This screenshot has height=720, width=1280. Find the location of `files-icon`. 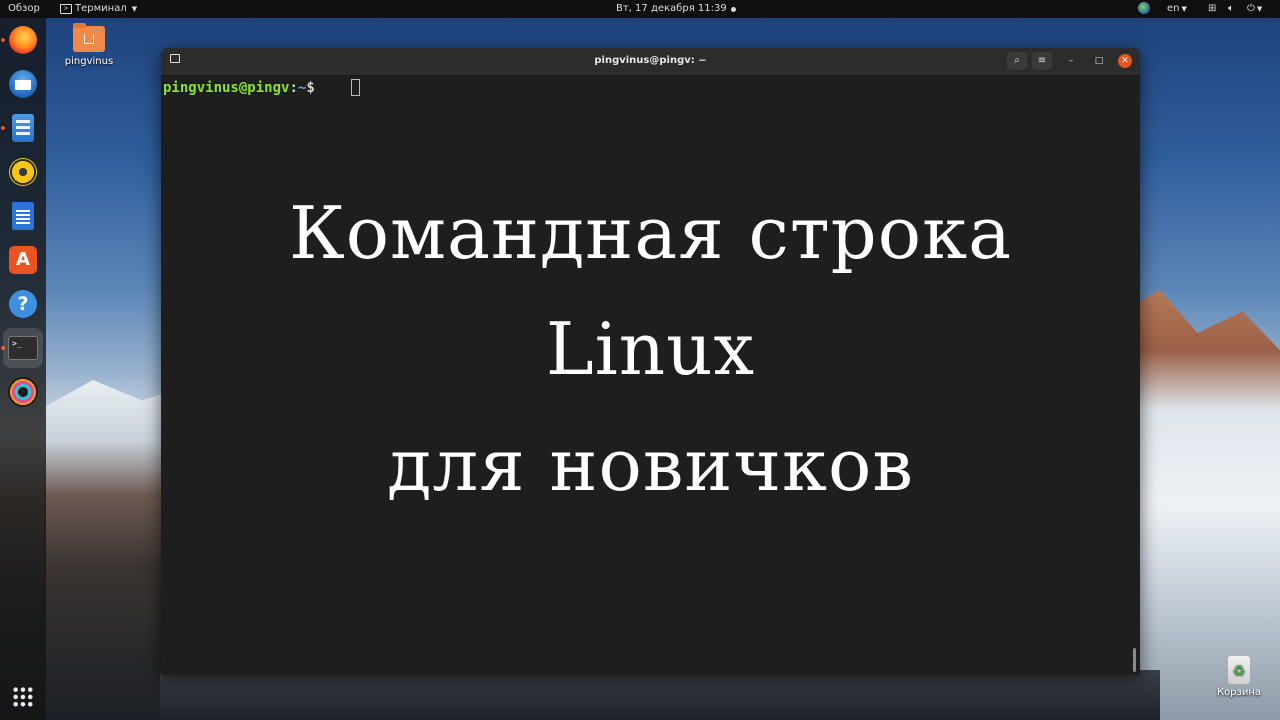

files-icon is located at coordinates (23, 128).